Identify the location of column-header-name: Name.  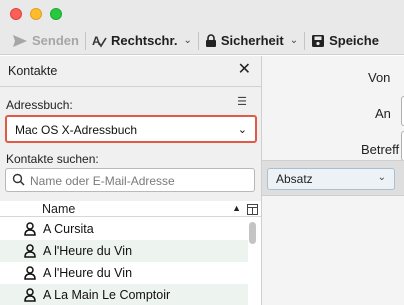
(58, 209).